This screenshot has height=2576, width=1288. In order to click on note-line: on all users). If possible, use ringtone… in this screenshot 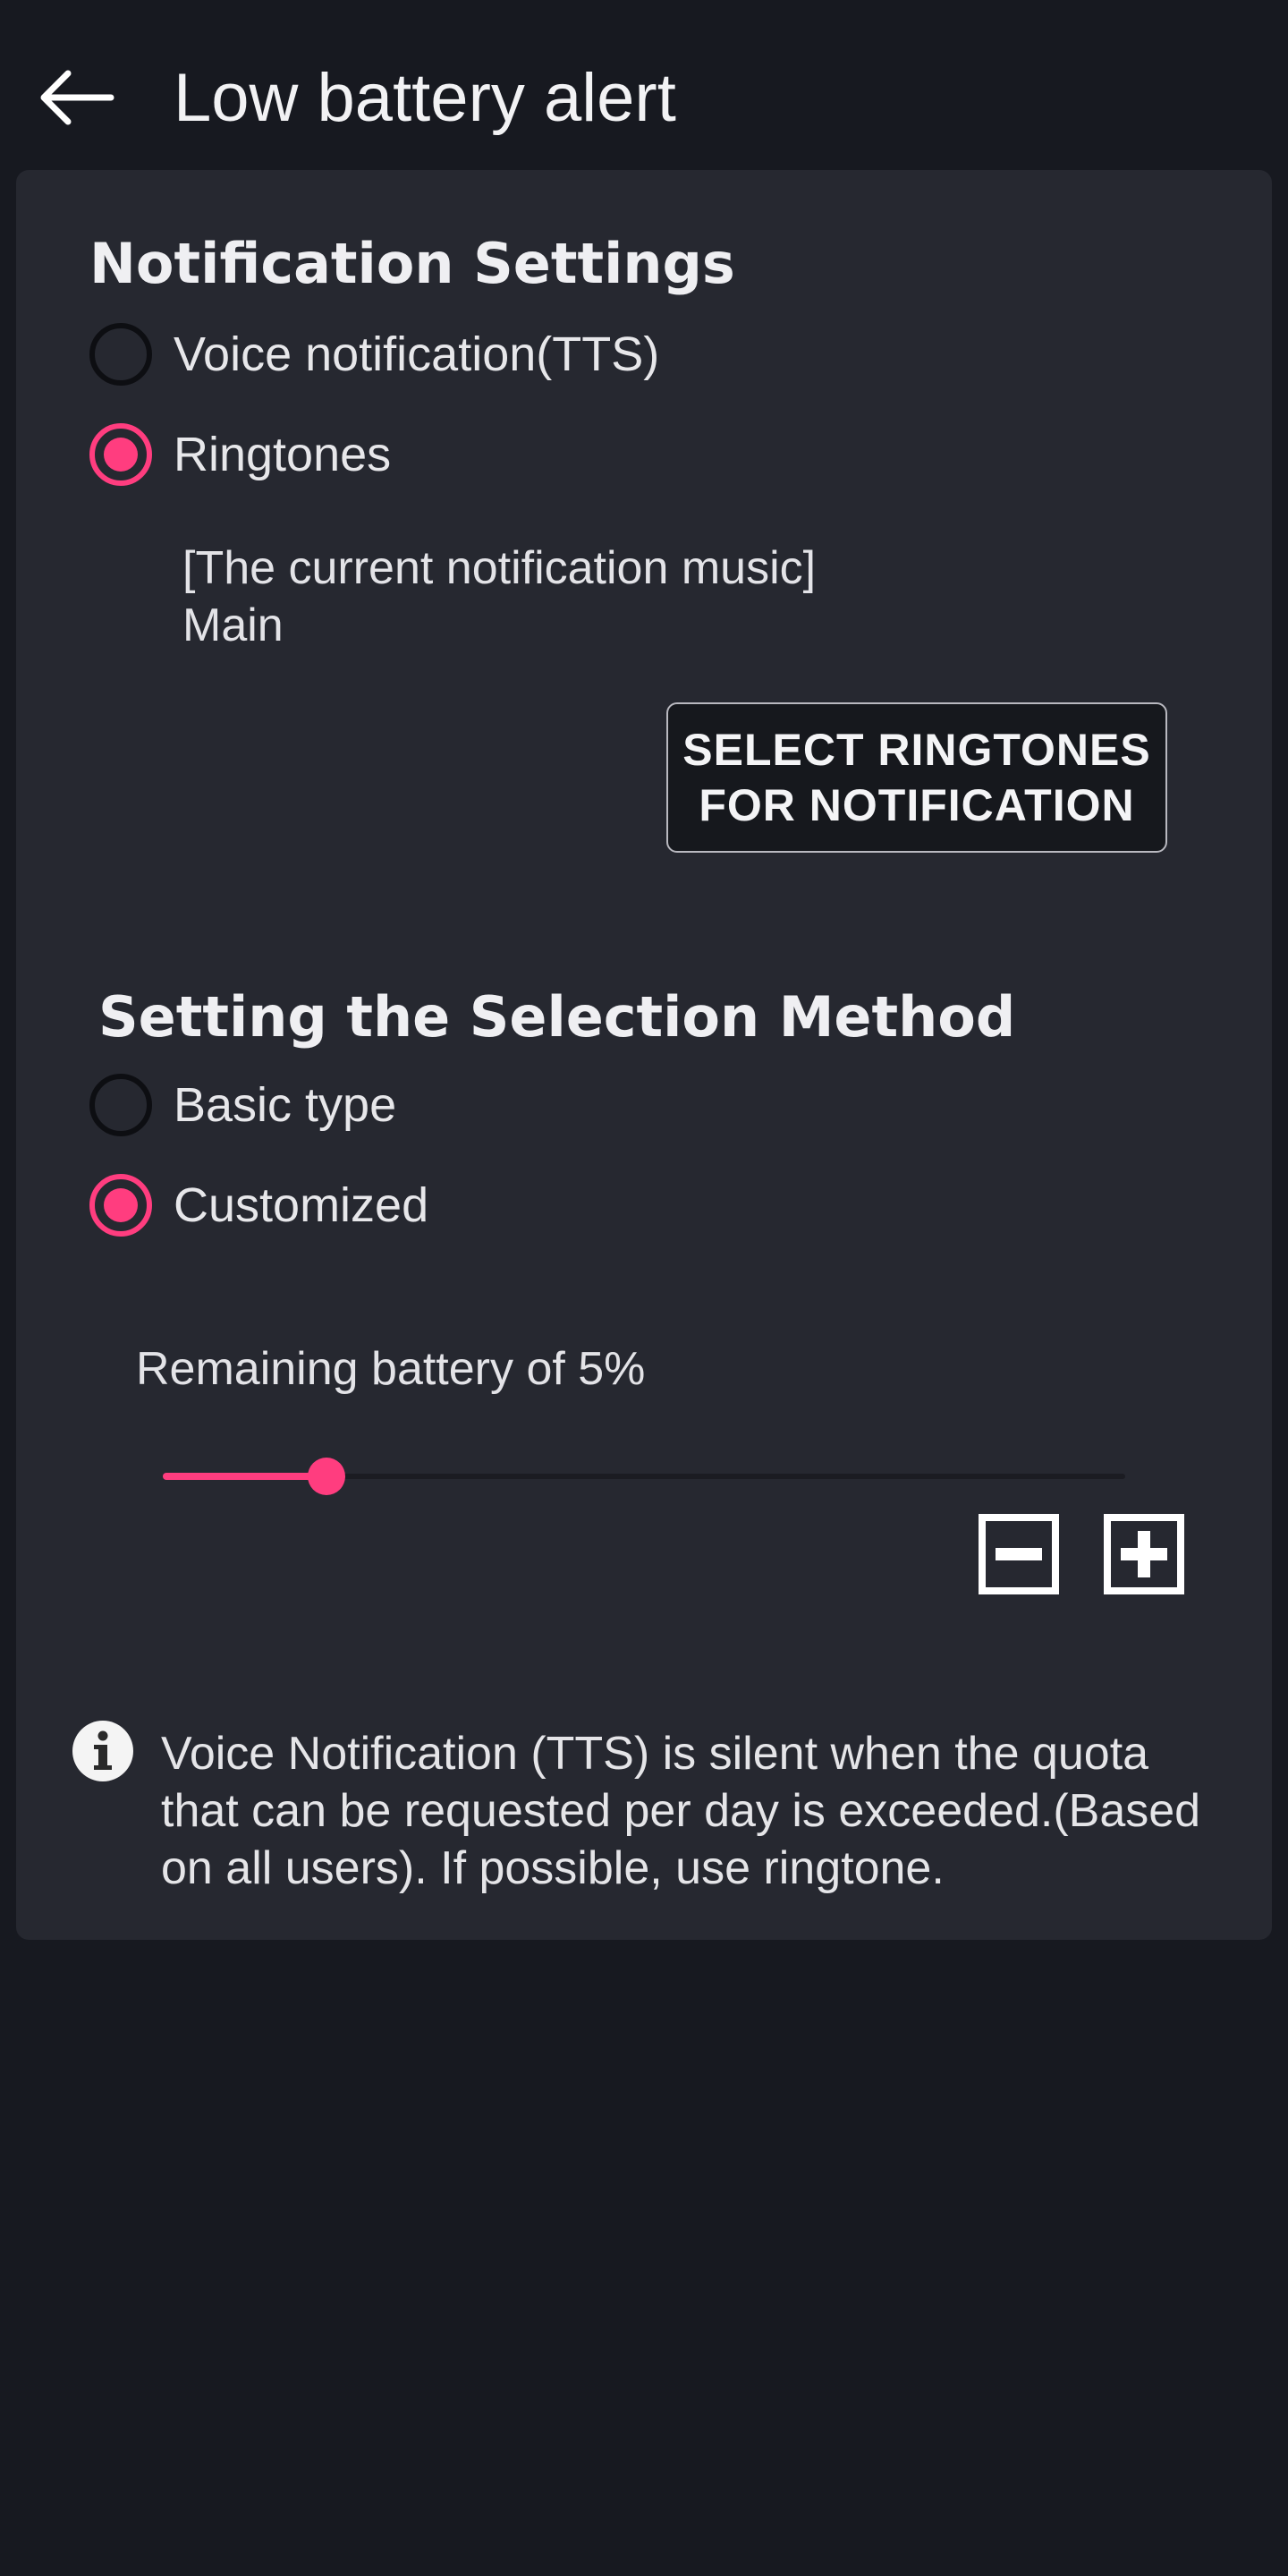, I will do `click(553, 1868)`.